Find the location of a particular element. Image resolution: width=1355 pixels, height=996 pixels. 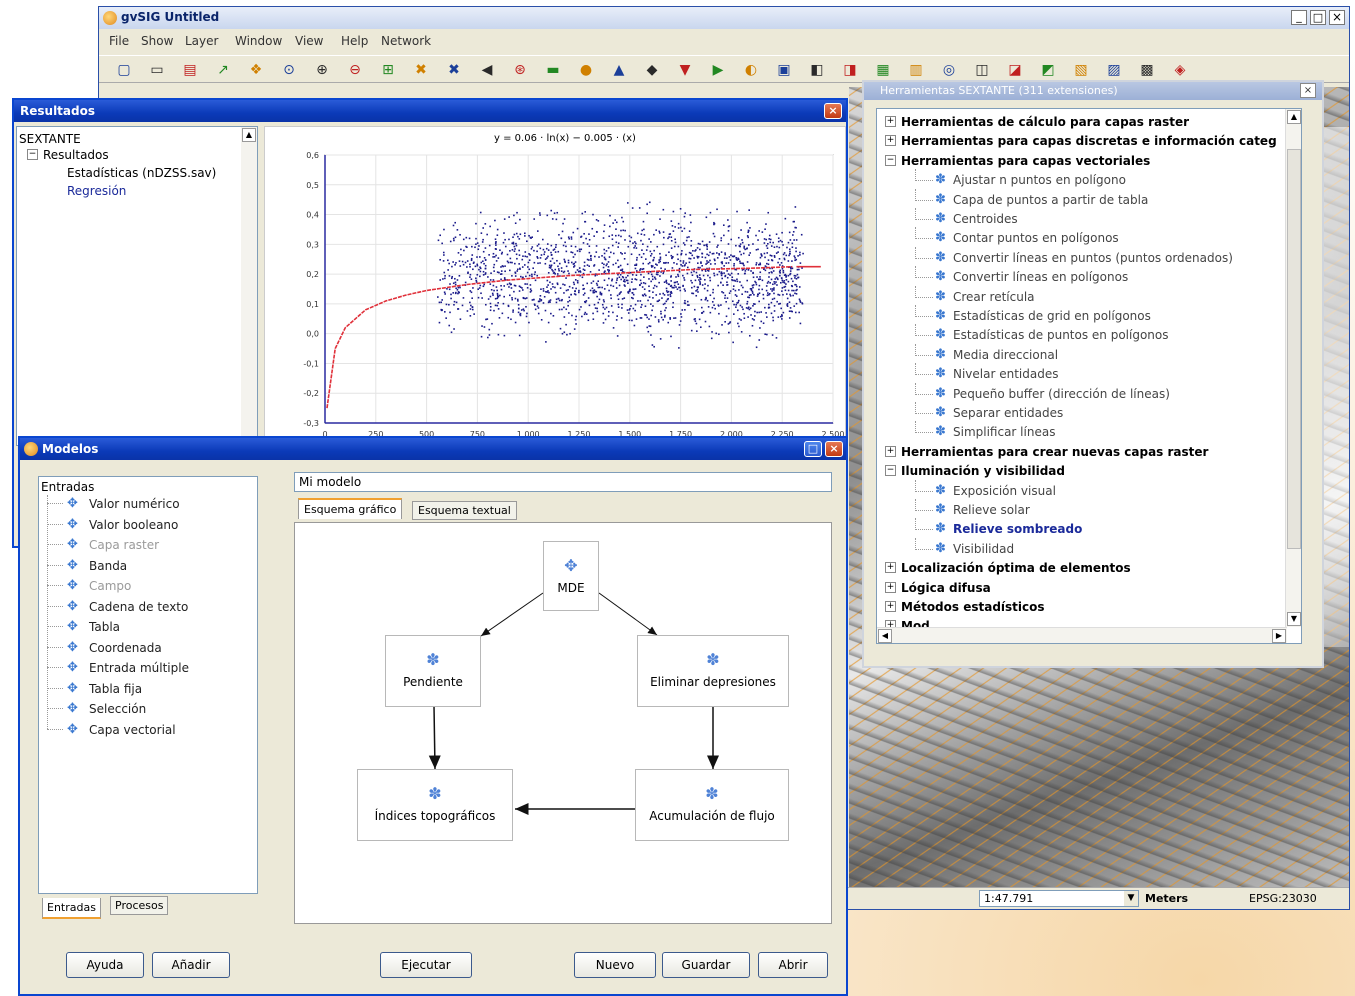

tab-entradas: Entradas is located at coordinates (71, 908).